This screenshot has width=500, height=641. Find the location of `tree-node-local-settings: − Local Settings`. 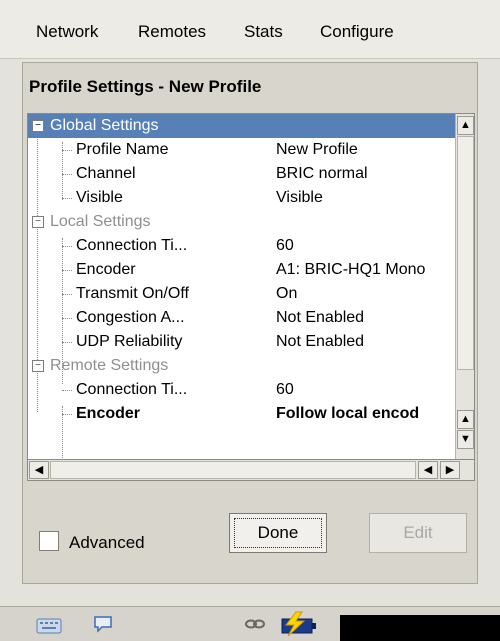

tree-node-local-settings: − Local Settings is located at coordinates (242, 222).